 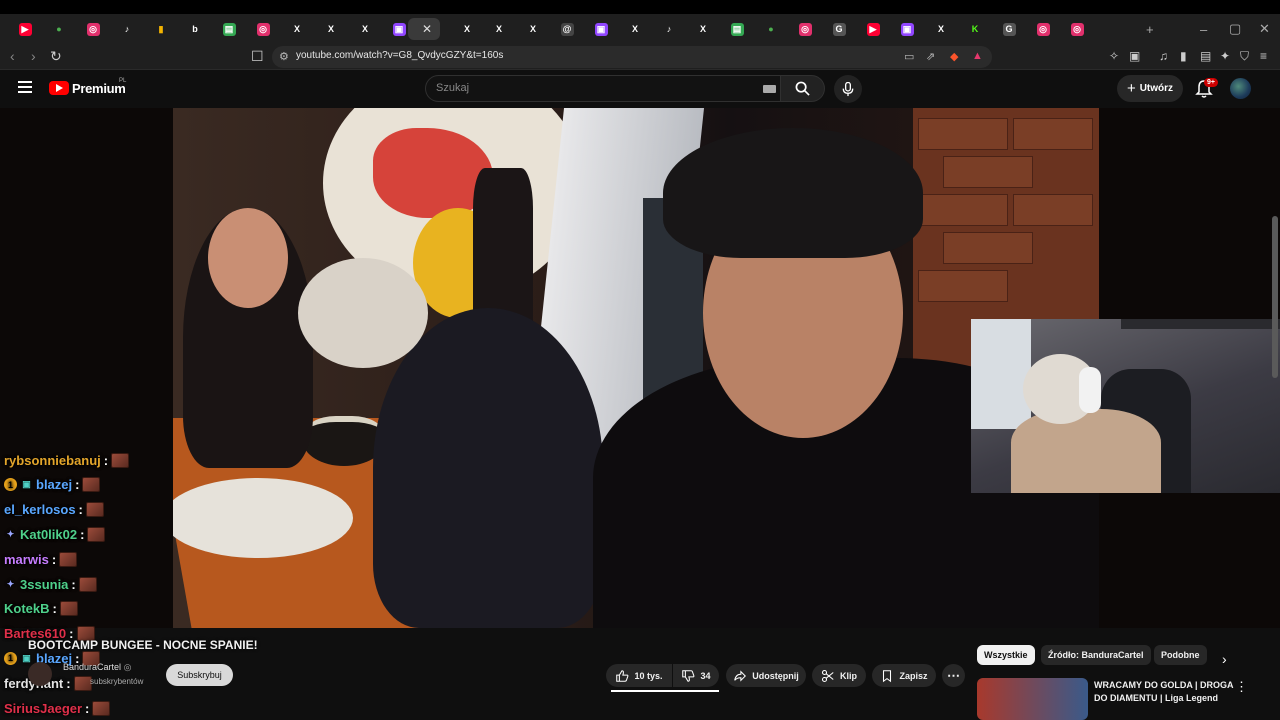 I want to click on person-middle-hair, so click(x=363, y=313).